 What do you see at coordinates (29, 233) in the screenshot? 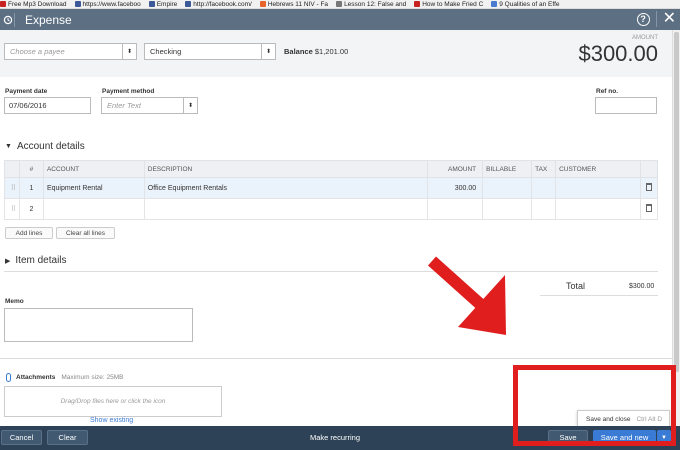
I see `add-lines-button: Add lines` at bounding box center [29, 233].